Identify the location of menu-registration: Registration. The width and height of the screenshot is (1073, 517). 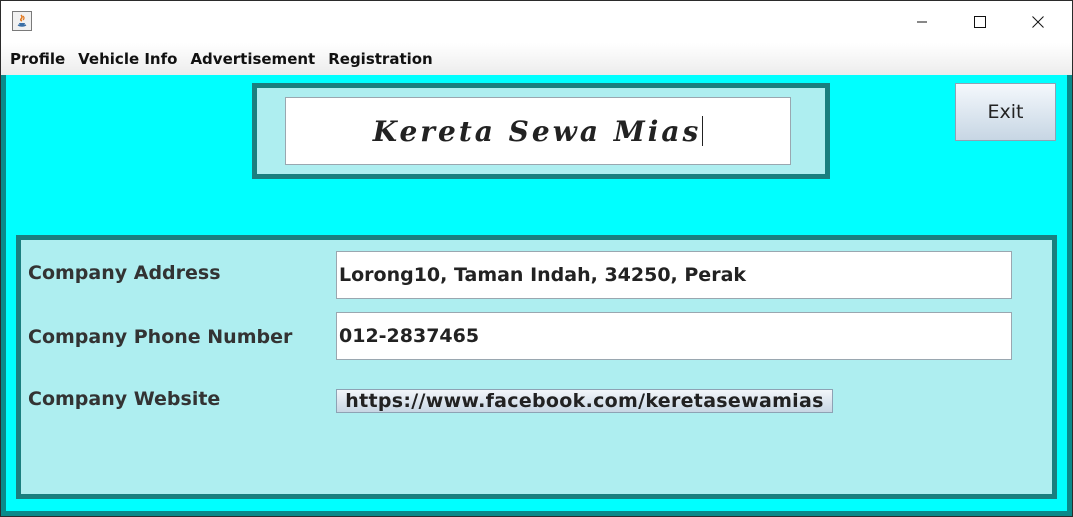
(380, 59).